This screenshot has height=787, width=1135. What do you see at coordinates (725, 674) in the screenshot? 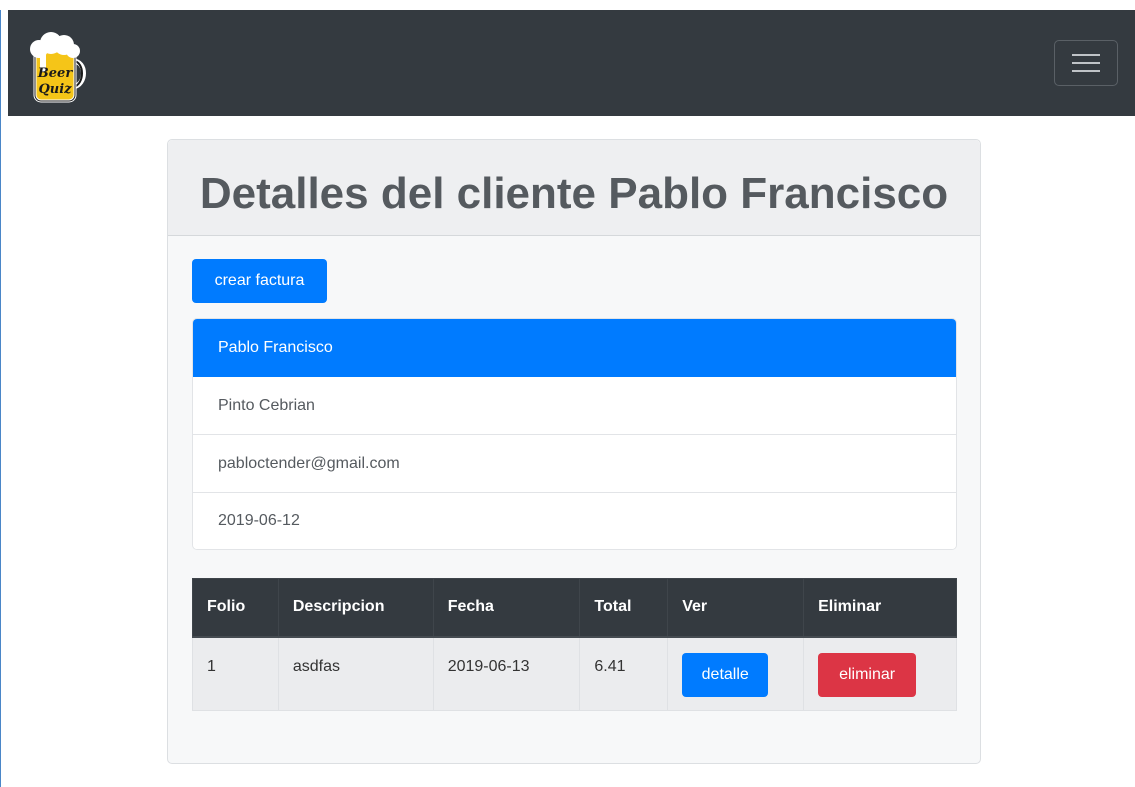
I see `view-invoice-detail-button: detalle` at bounding box center [725, 674].